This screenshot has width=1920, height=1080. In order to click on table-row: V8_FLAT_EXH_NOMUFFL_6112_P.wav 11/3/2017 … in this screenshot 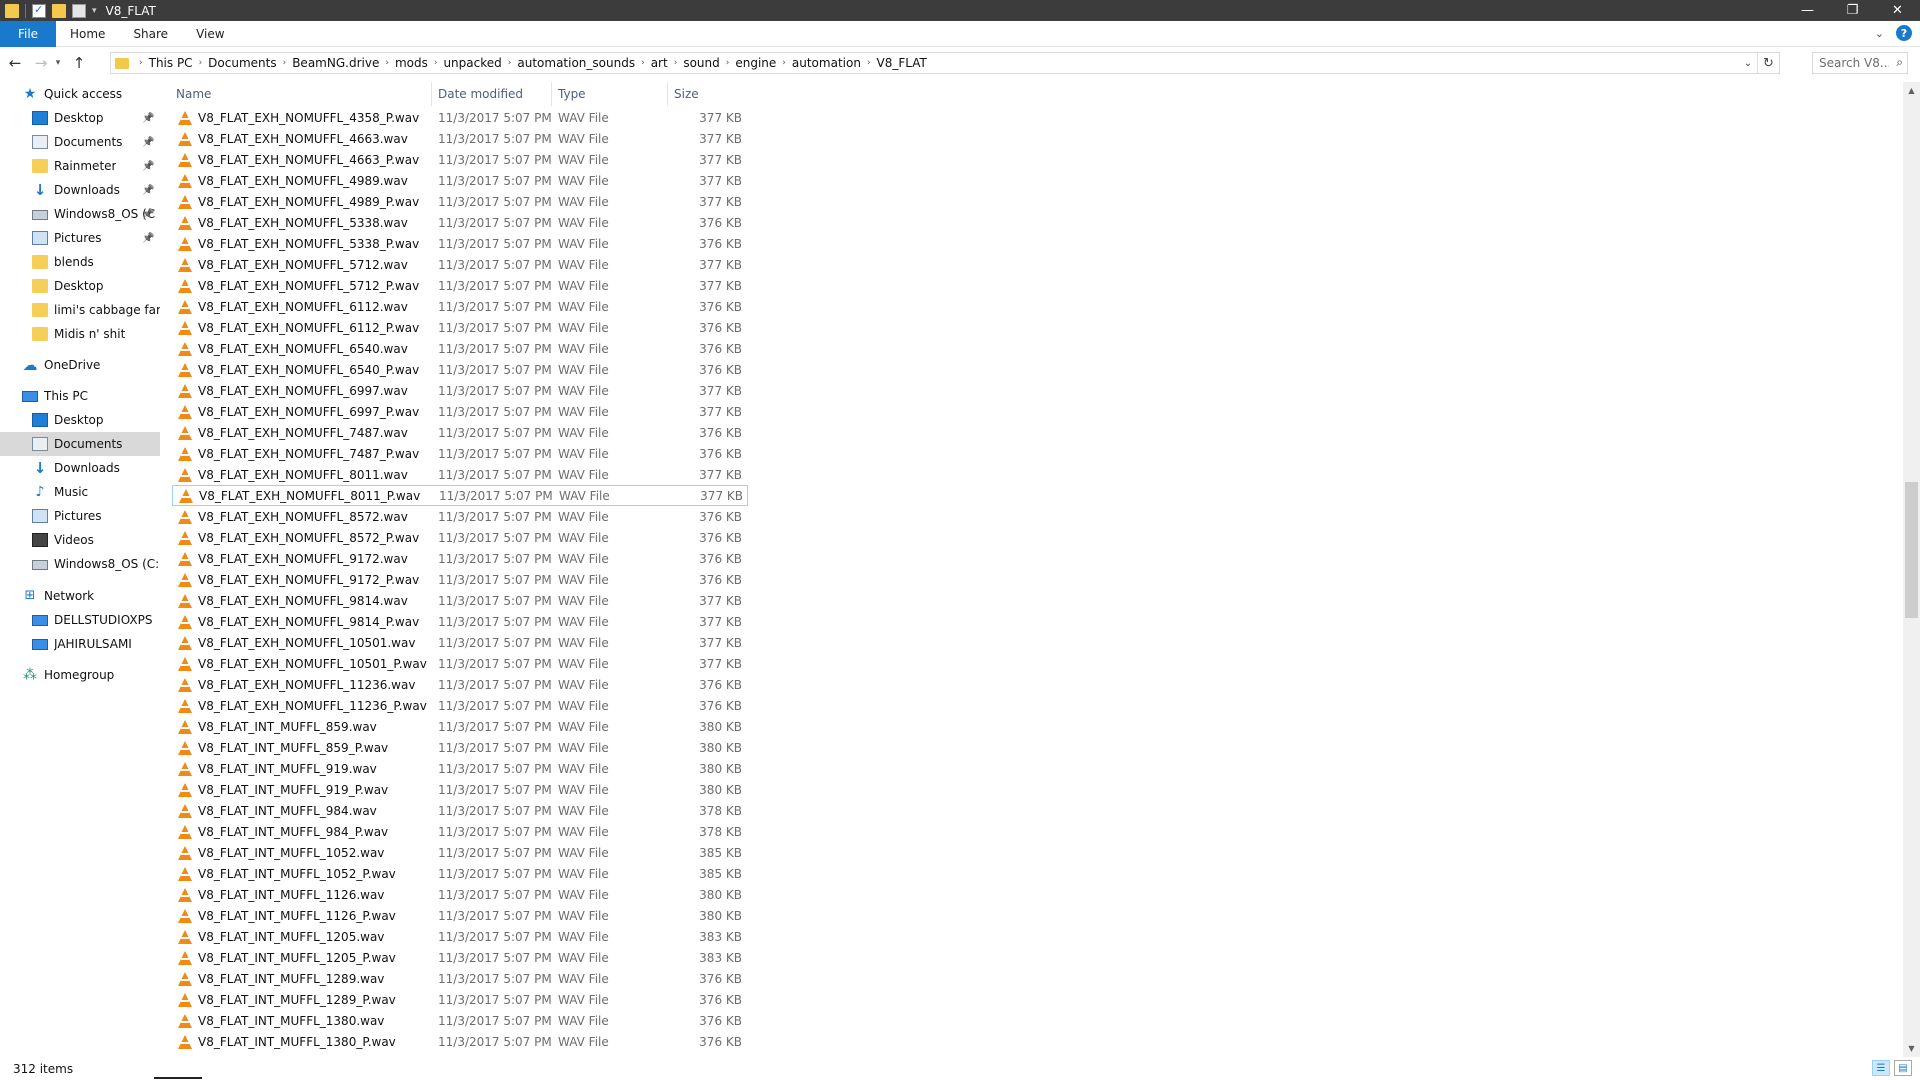, I will do `click(460, 327)`.